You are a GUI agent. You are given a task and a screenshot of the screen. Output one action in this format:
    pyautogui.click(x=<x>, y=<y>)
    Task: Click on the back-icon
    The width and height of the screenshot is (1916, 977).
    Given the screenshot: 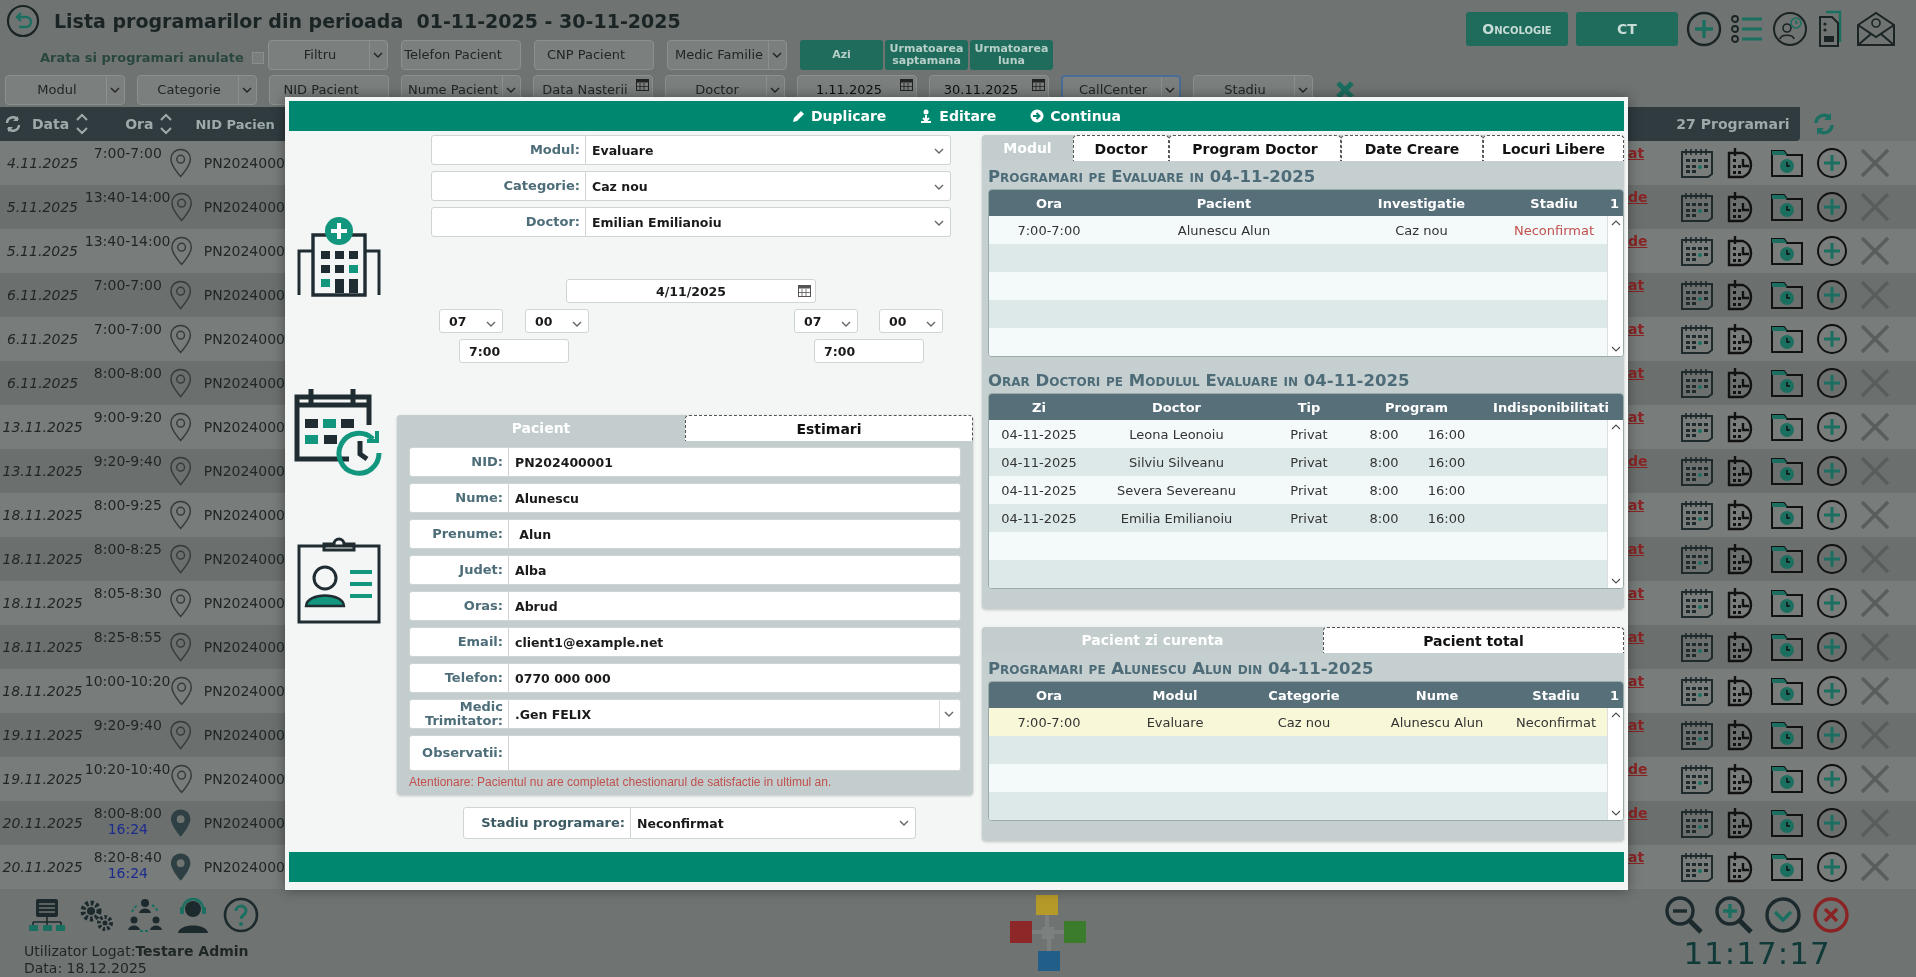 What is the action you would take?
    pyautogui.click(x=23, y=21)
    